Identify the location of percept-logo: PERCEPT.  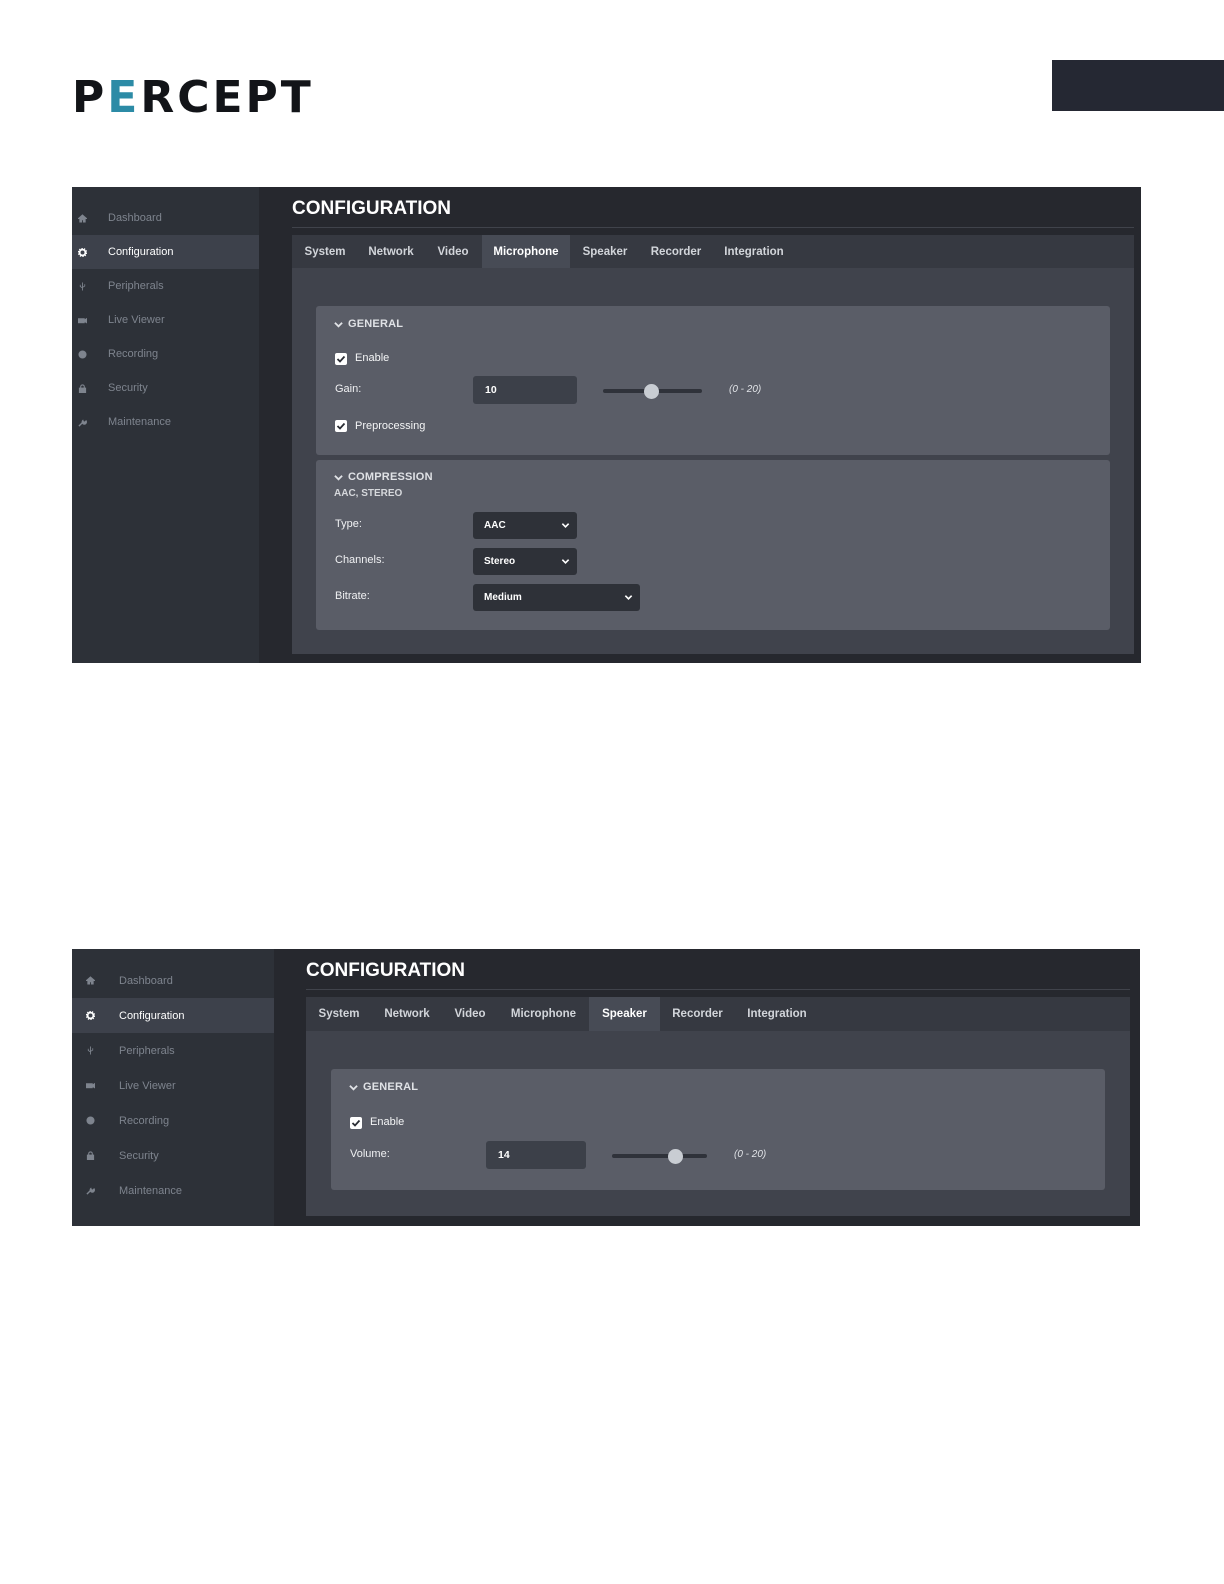
(193, 97).